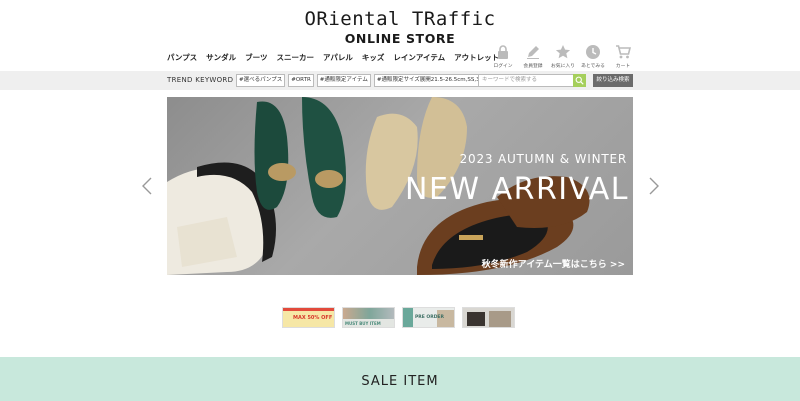 The image size is (800, 401). I want to click on star-icon, so click(563, 52).